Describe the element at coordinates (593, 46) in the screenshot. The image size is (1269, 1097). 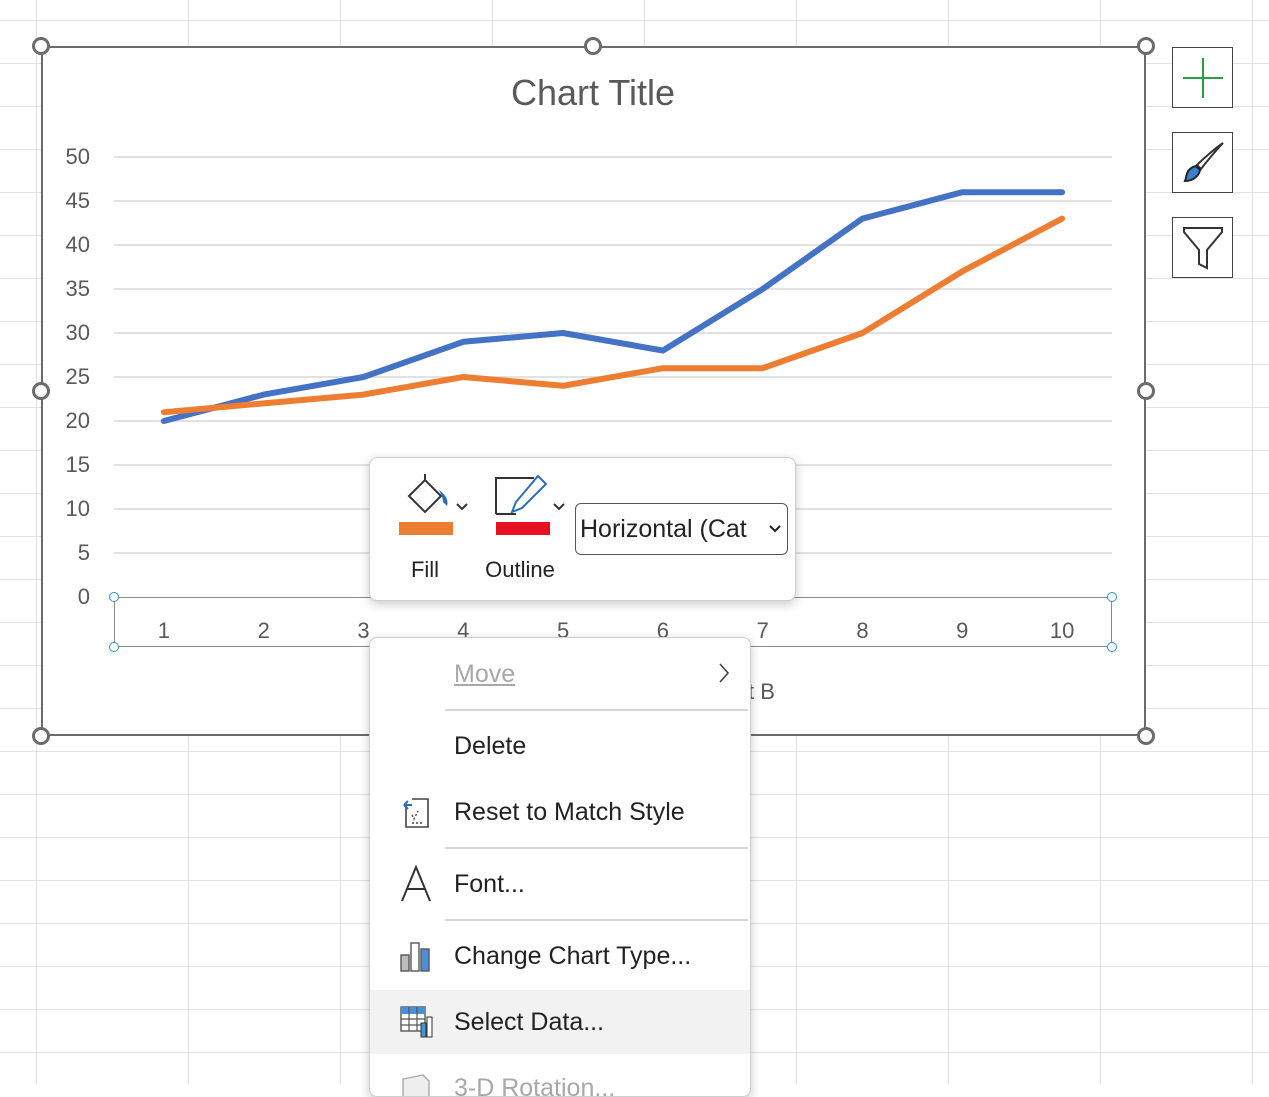
I see `resize-handle-top` at that location.